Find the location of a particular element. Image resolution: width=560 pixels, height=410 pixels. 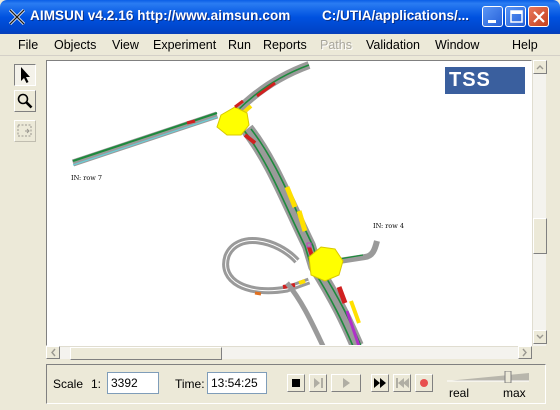

chevron-right-icon is located at coordinates (524, 352).